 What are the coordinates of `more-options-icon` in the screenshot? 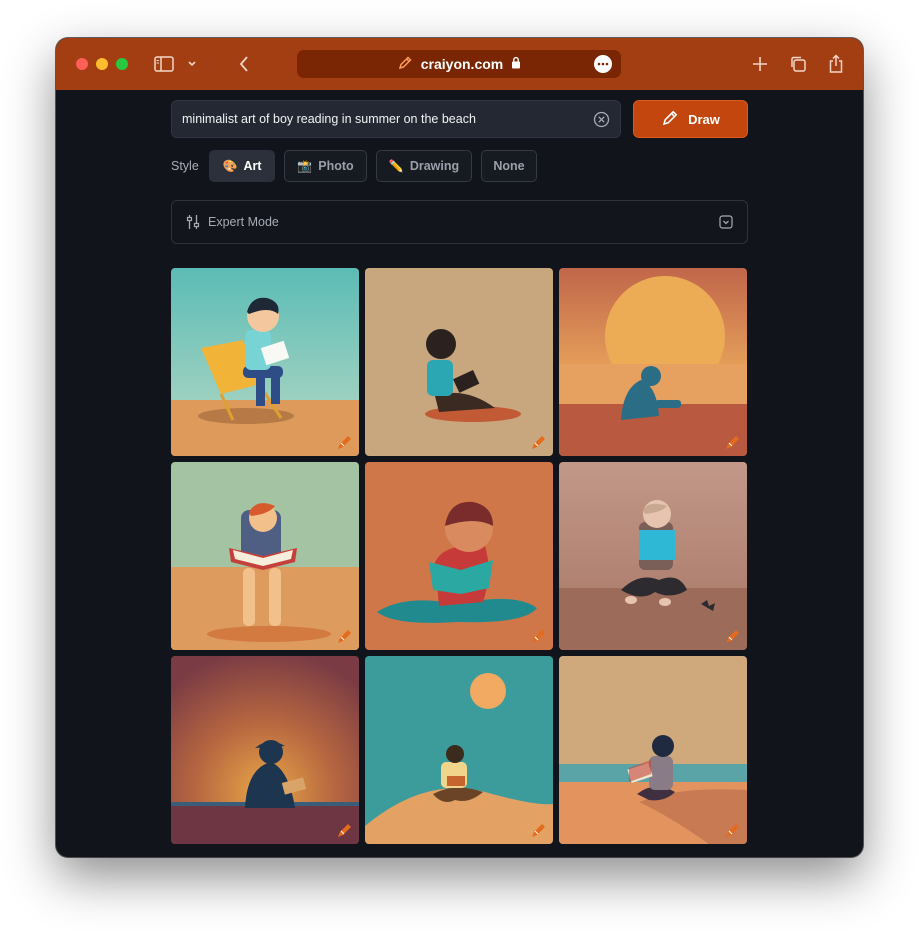 It's located at (603, 64).